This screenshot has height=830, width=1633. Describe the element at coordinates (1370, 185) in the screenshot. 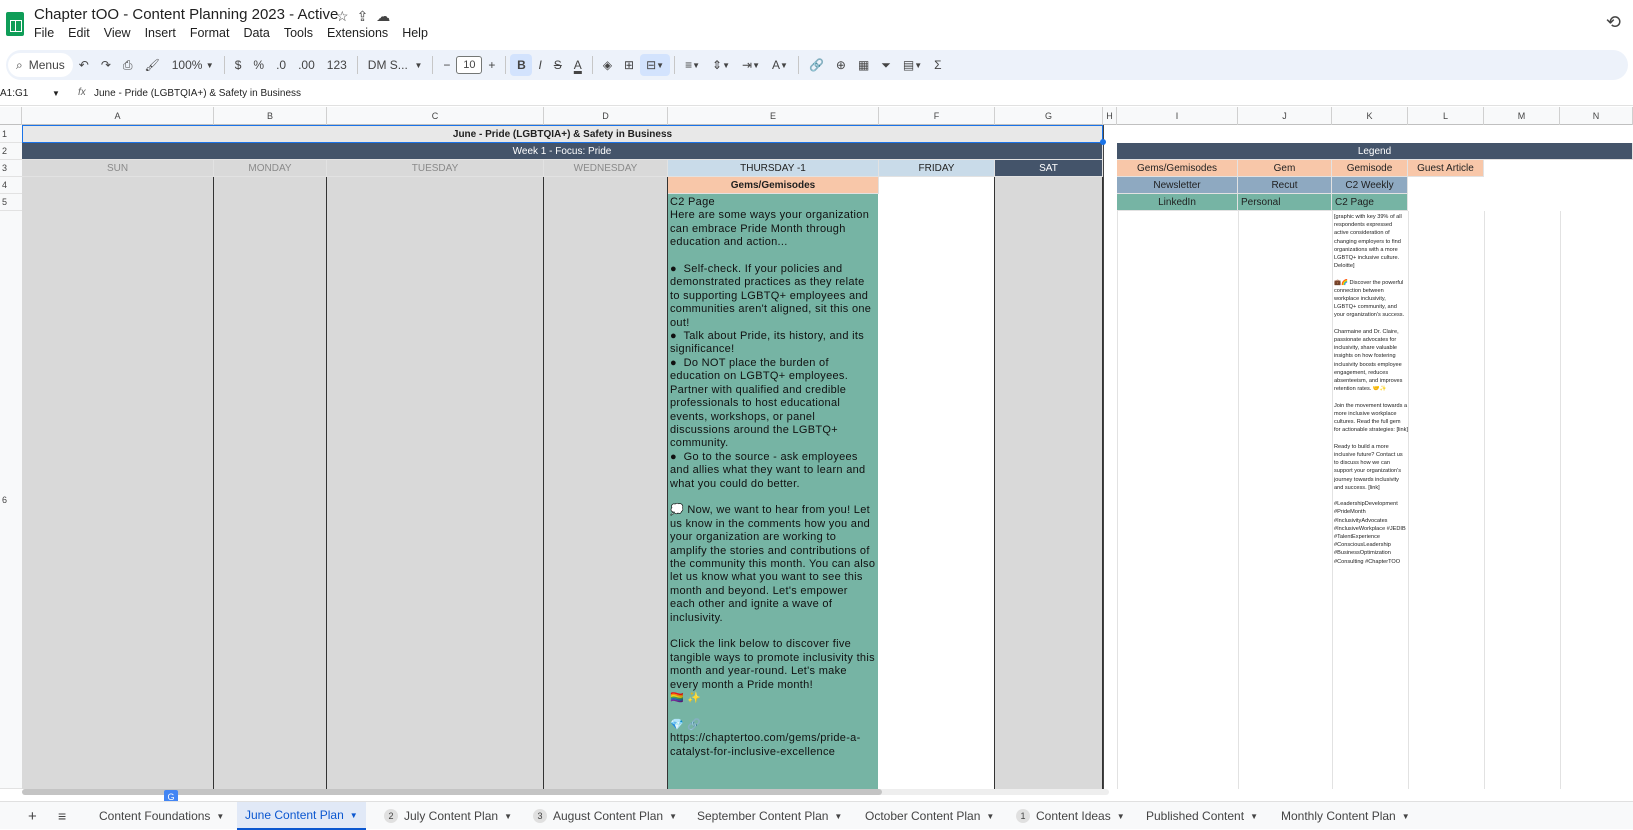

I see `legend-c2-weekly-cell: C2 Weekly` at that location.